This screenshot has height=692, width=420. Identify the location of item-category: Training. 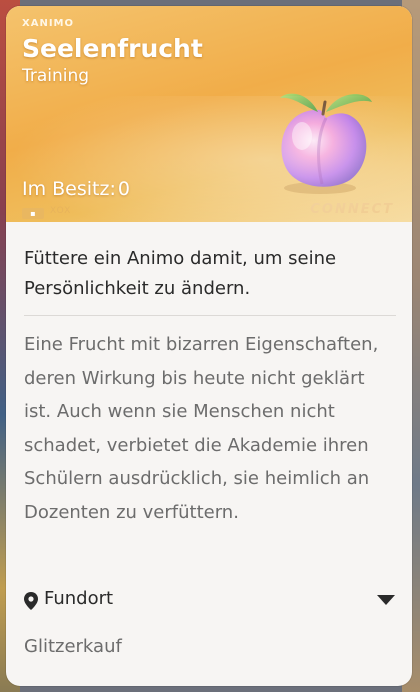
(56, 76).